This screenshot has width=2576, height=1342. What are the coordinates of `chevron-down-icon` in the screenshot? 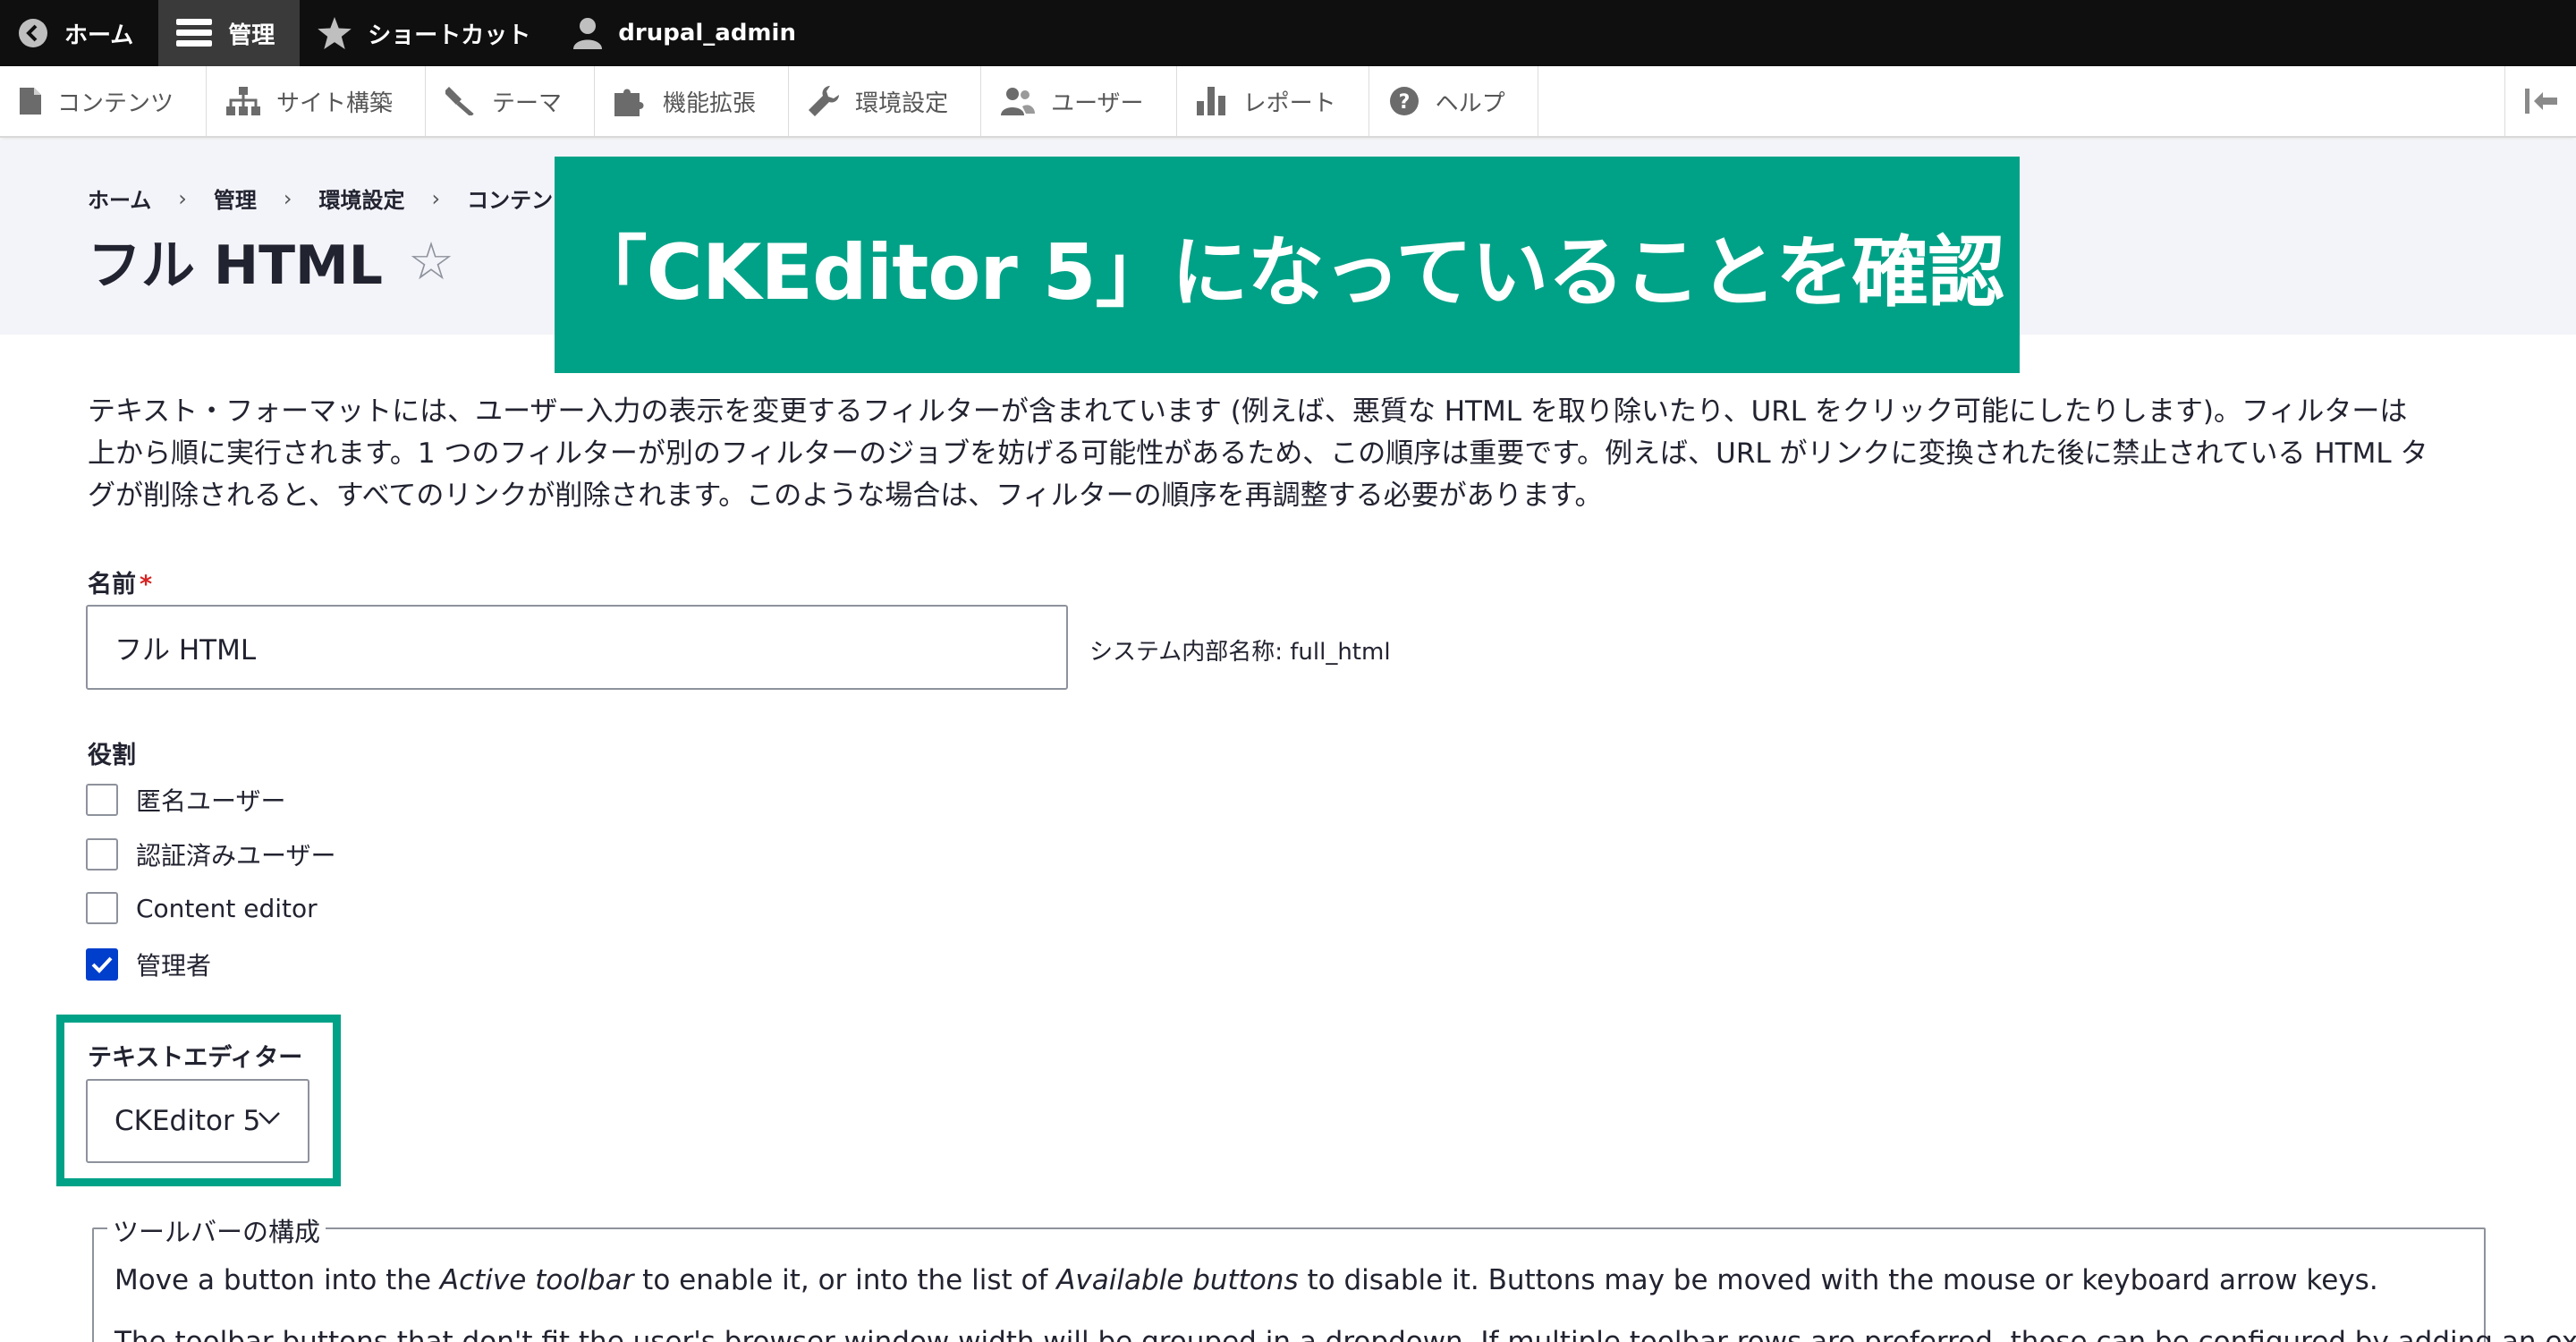 It's located at (269, 1118).